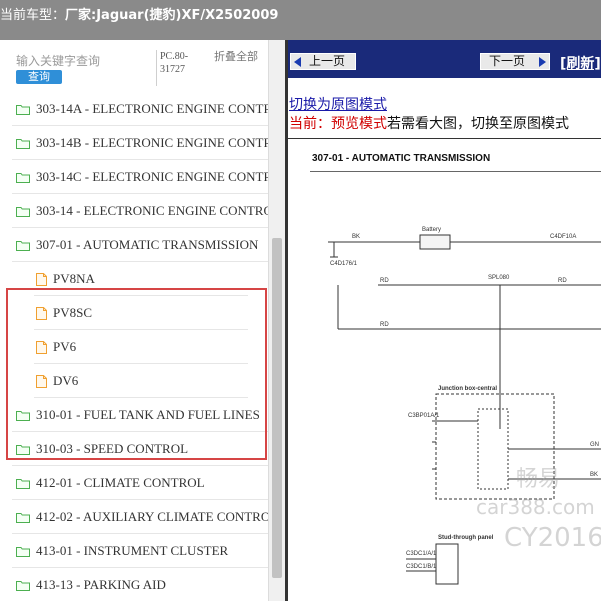  What do you see at coordinates (41, 279) in the screenshot?
I see `file-icon` at bounding box center [41, 279].